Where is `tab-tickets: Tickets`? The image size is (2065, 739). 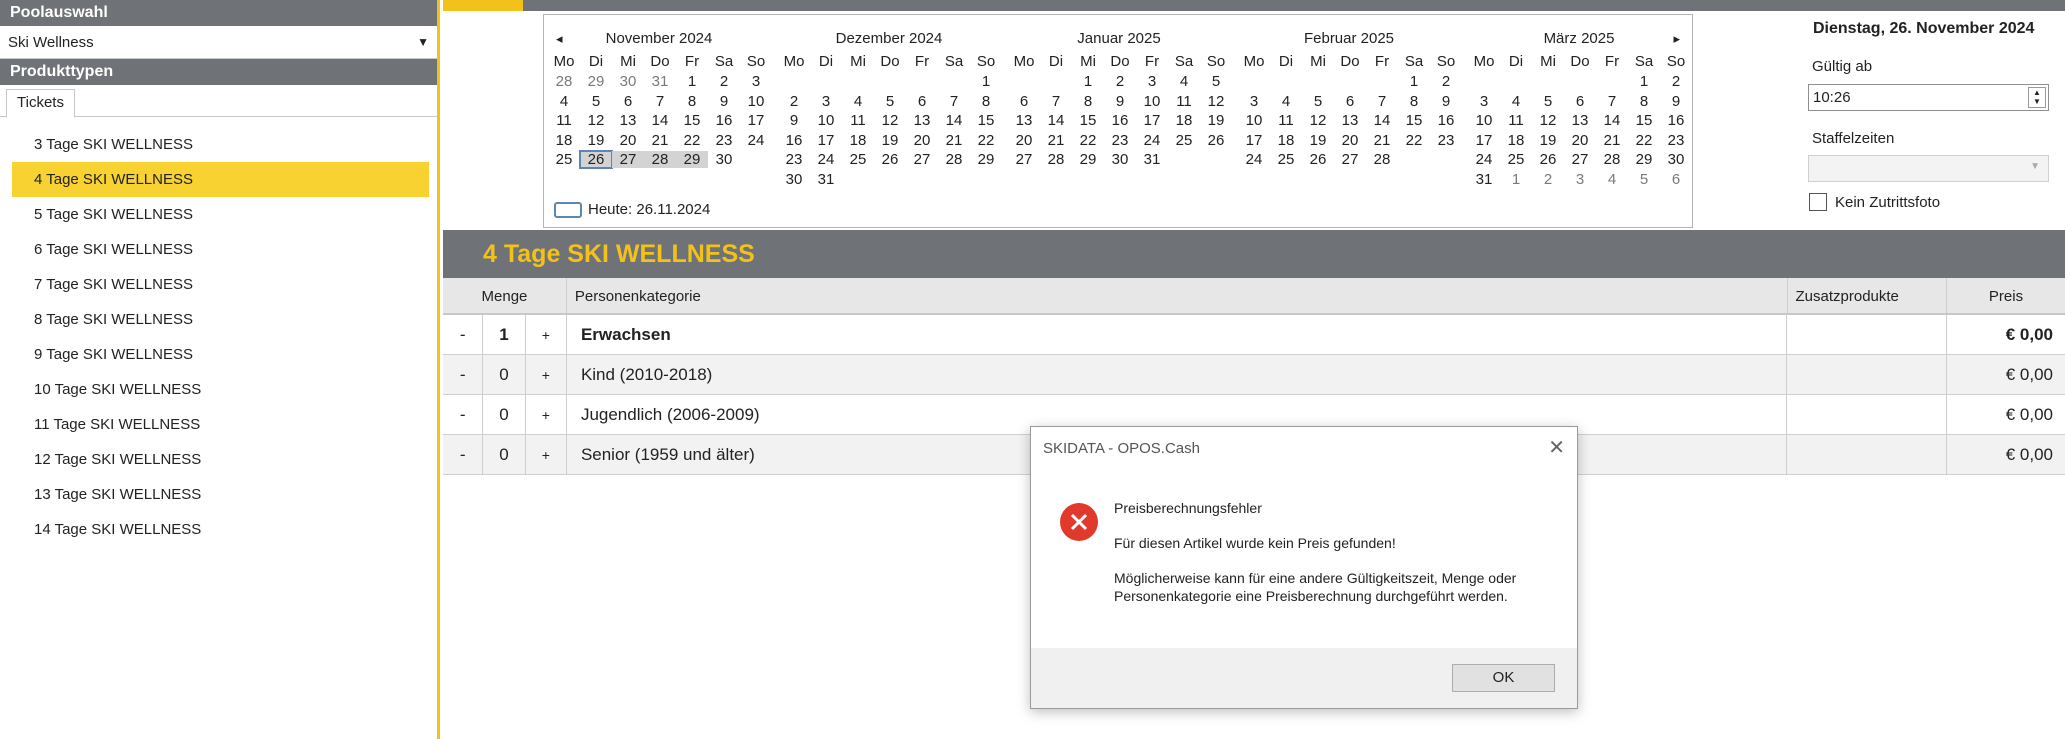 tab-tickets: Tickets is located at coordinates (40, 103).